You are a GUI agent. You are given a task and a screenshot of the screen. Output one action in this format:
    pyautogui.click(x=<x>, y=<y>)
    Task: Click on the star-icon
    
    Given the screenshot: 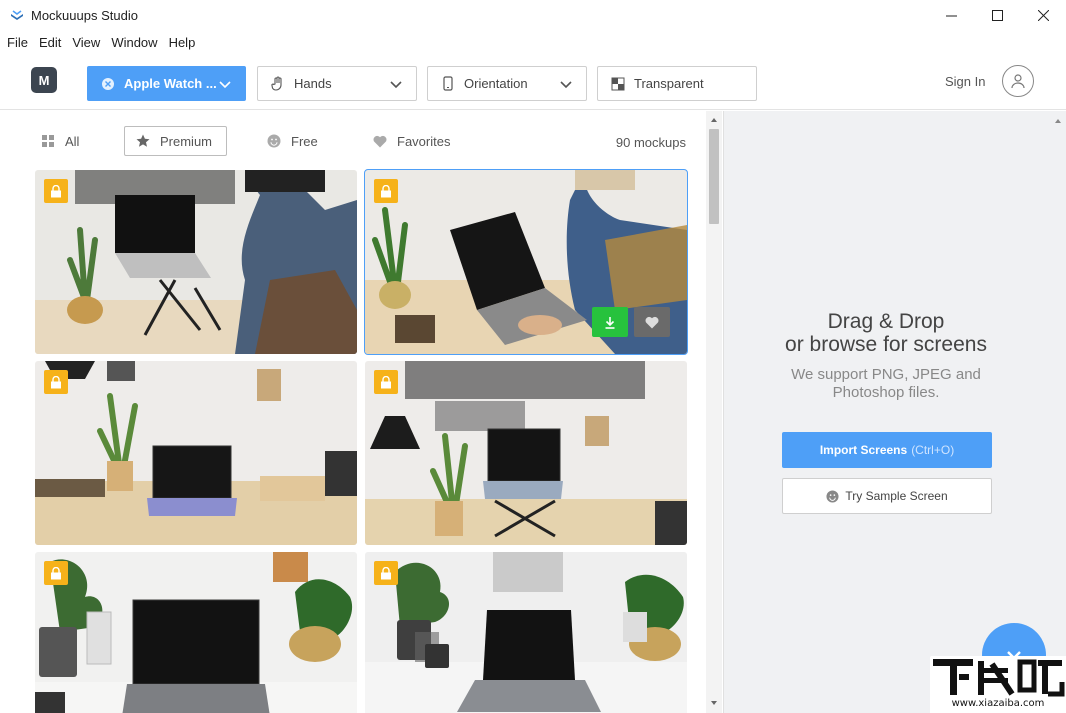 What is the action you would take?
    pyautogui.click(x=143, y=141)
    